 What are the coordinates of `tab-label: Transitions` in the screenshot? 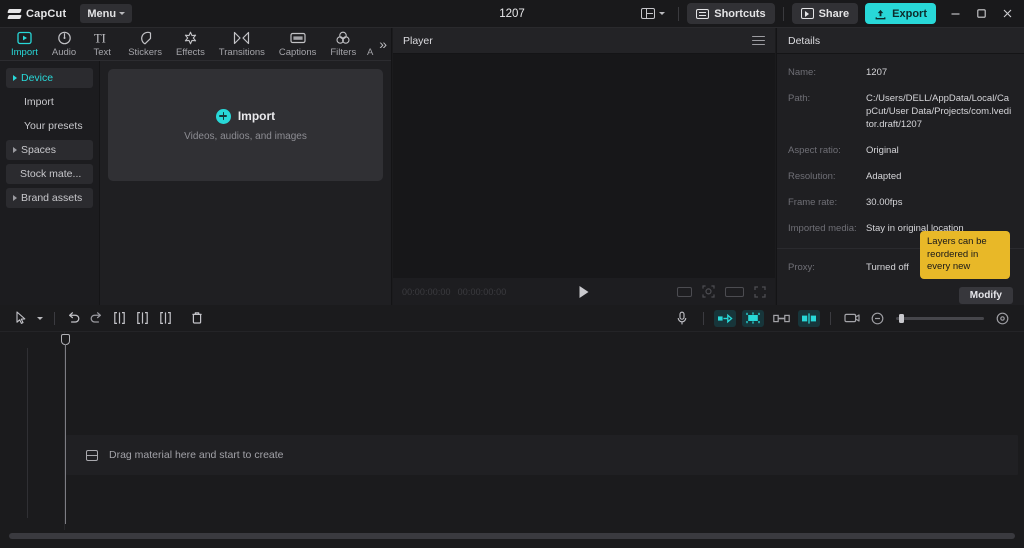 It's located at (241, 52).